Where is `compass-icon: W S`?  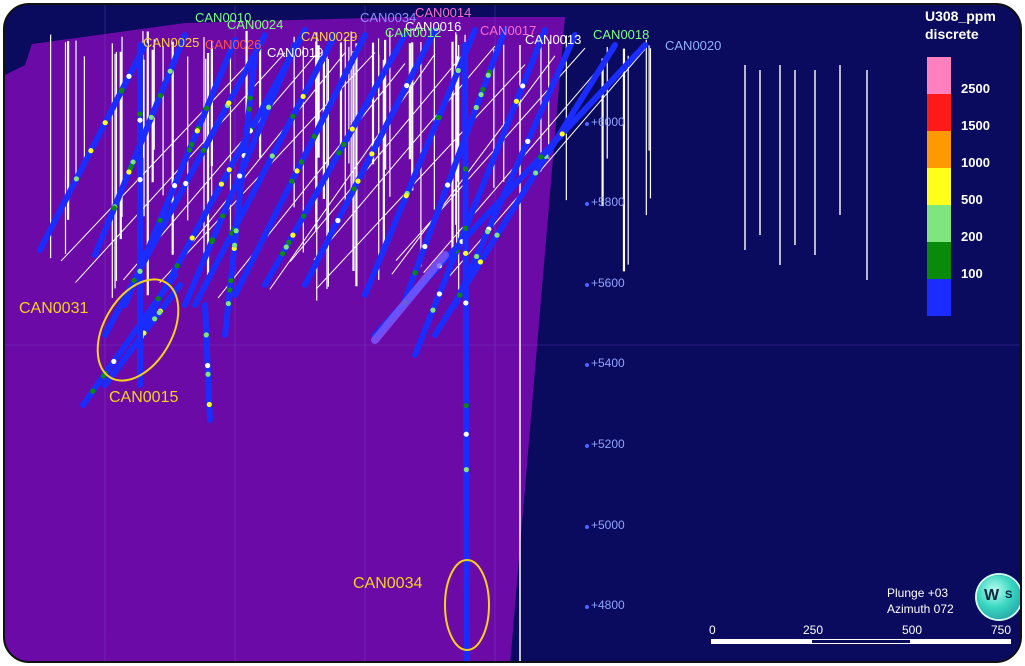
compass-icon: W S is located at coordinates (998, 597).